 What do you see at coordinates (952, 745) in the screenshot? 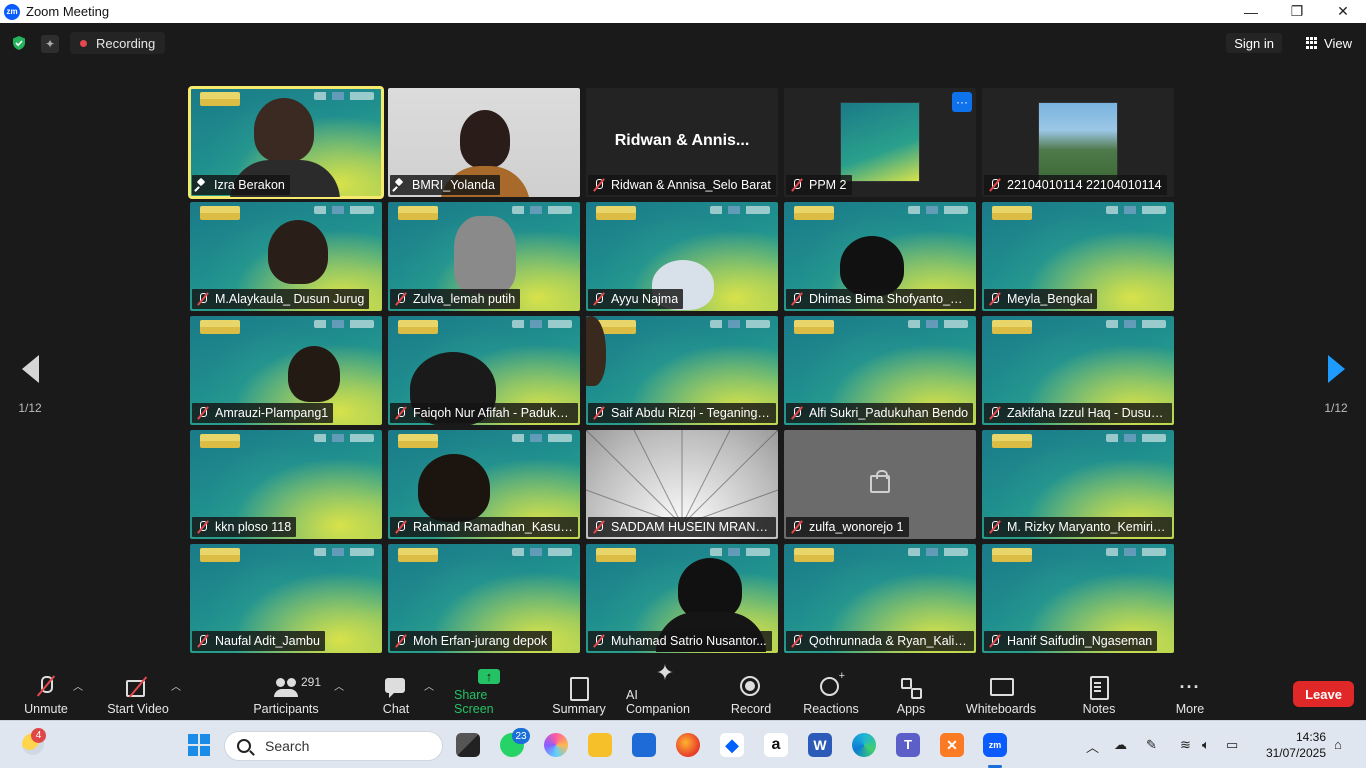
I see `xampp-icon: ✕` at bounding box center [952, 745].